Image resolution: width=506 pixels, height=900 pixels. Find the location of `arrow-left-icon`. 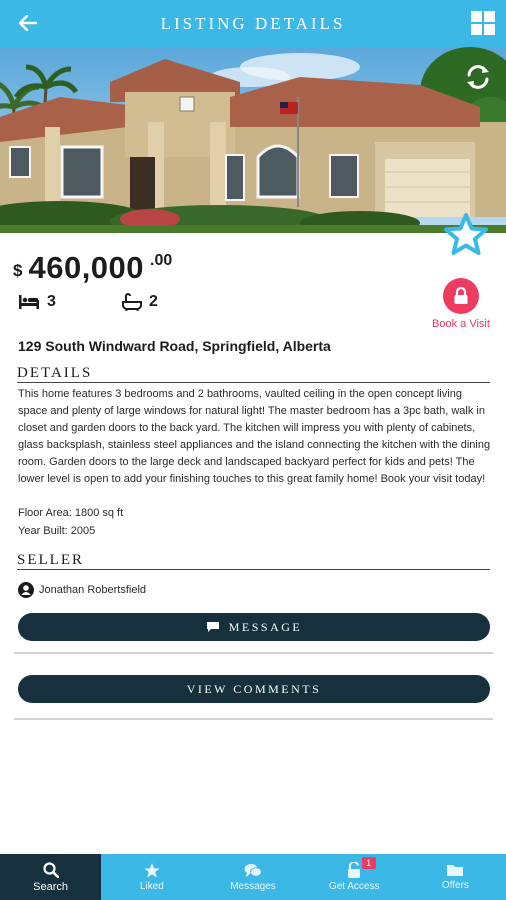

arrow-left-icon is located at coordinates (28, 23).